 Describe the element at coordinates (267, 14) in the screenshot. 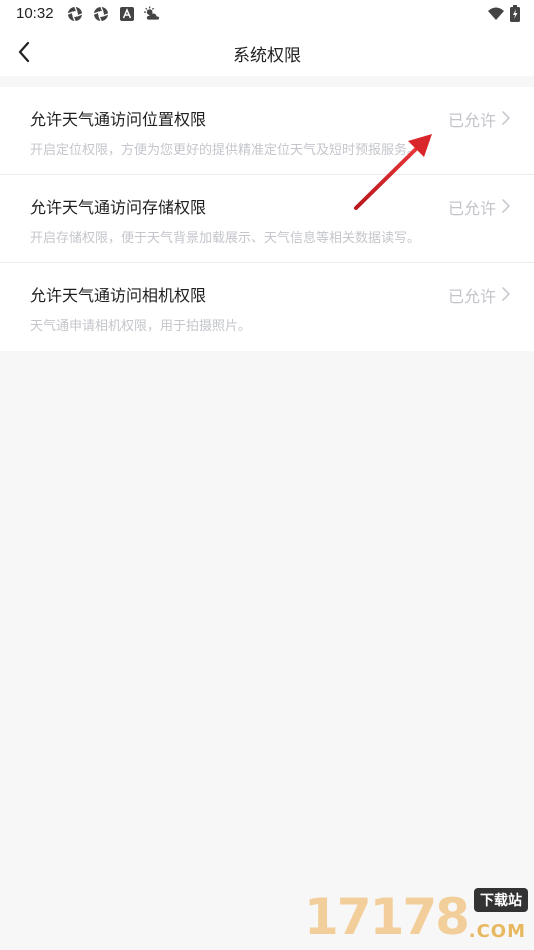

I see `status-bar: 10:32` at that location.